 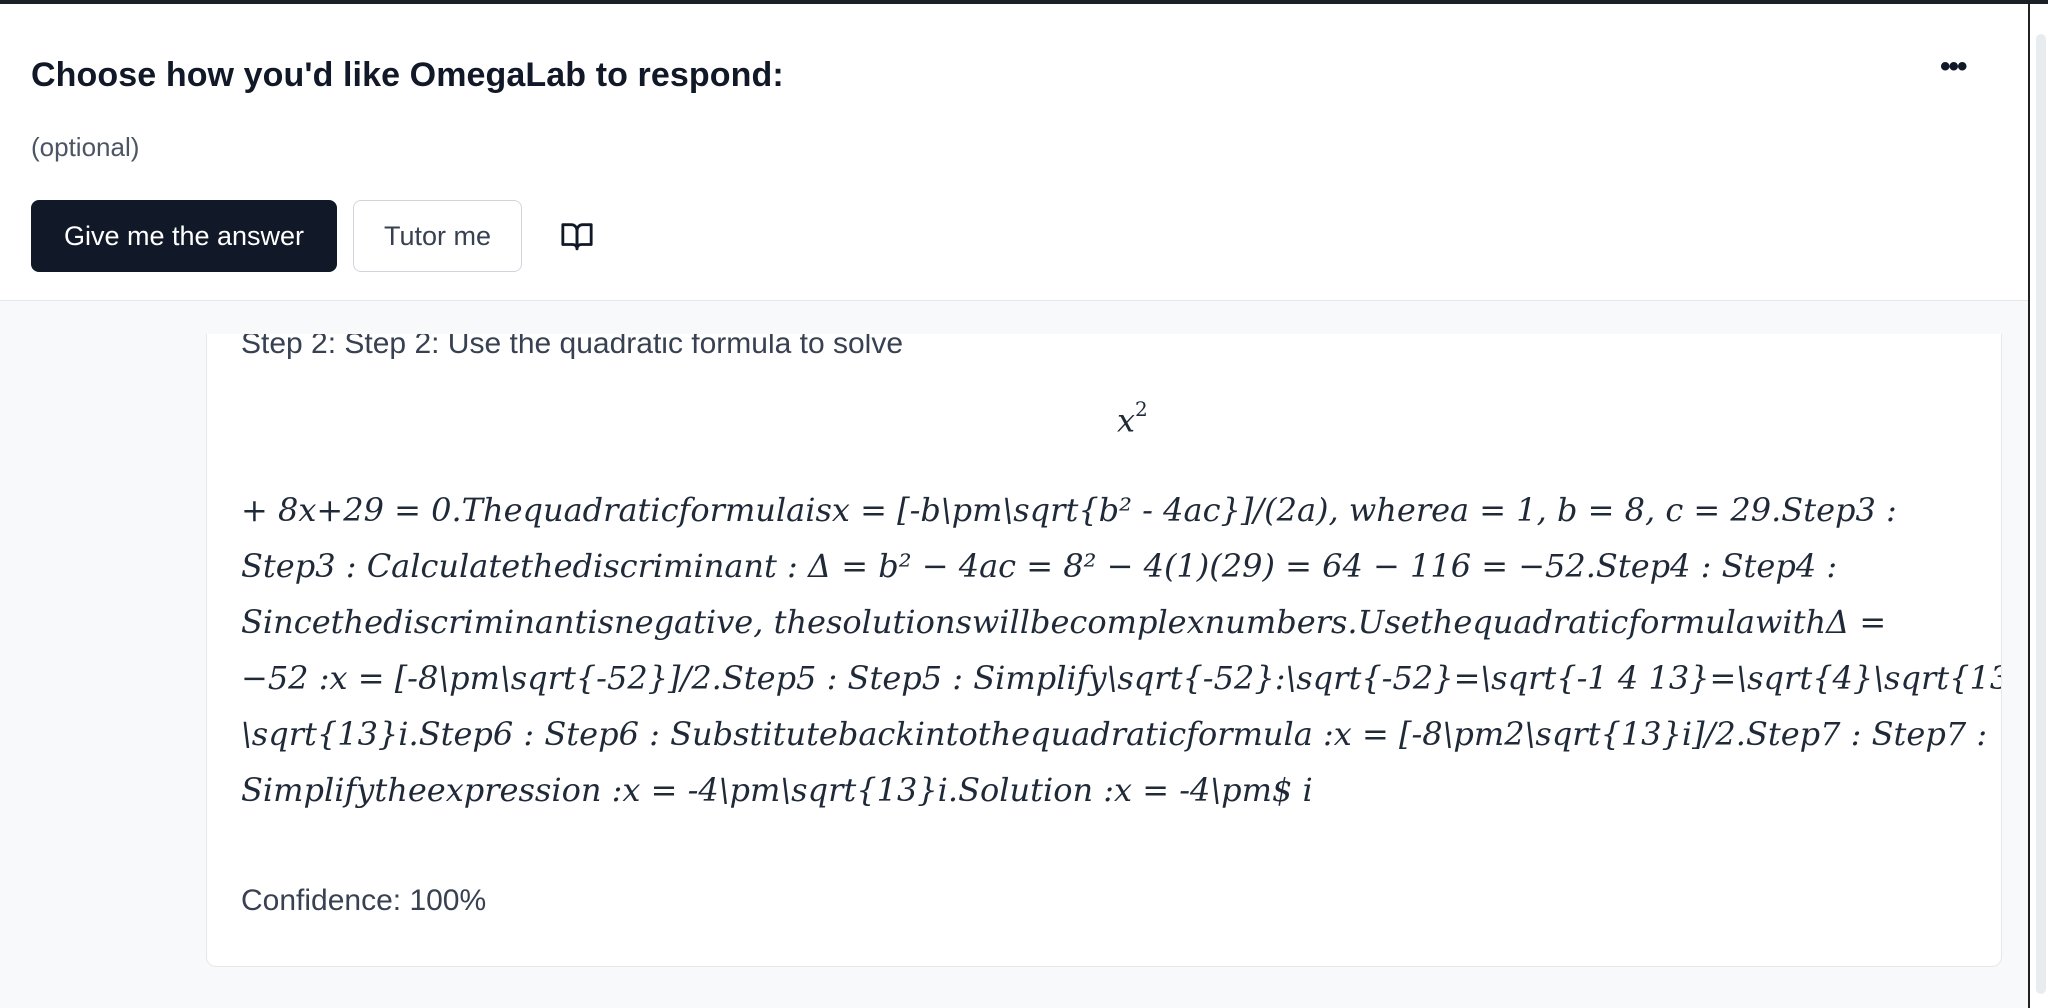 What do you see at coordinates (1953, 67) in the screenshot?
I see `more-icon: •••` at bounding box center [1953, 67].